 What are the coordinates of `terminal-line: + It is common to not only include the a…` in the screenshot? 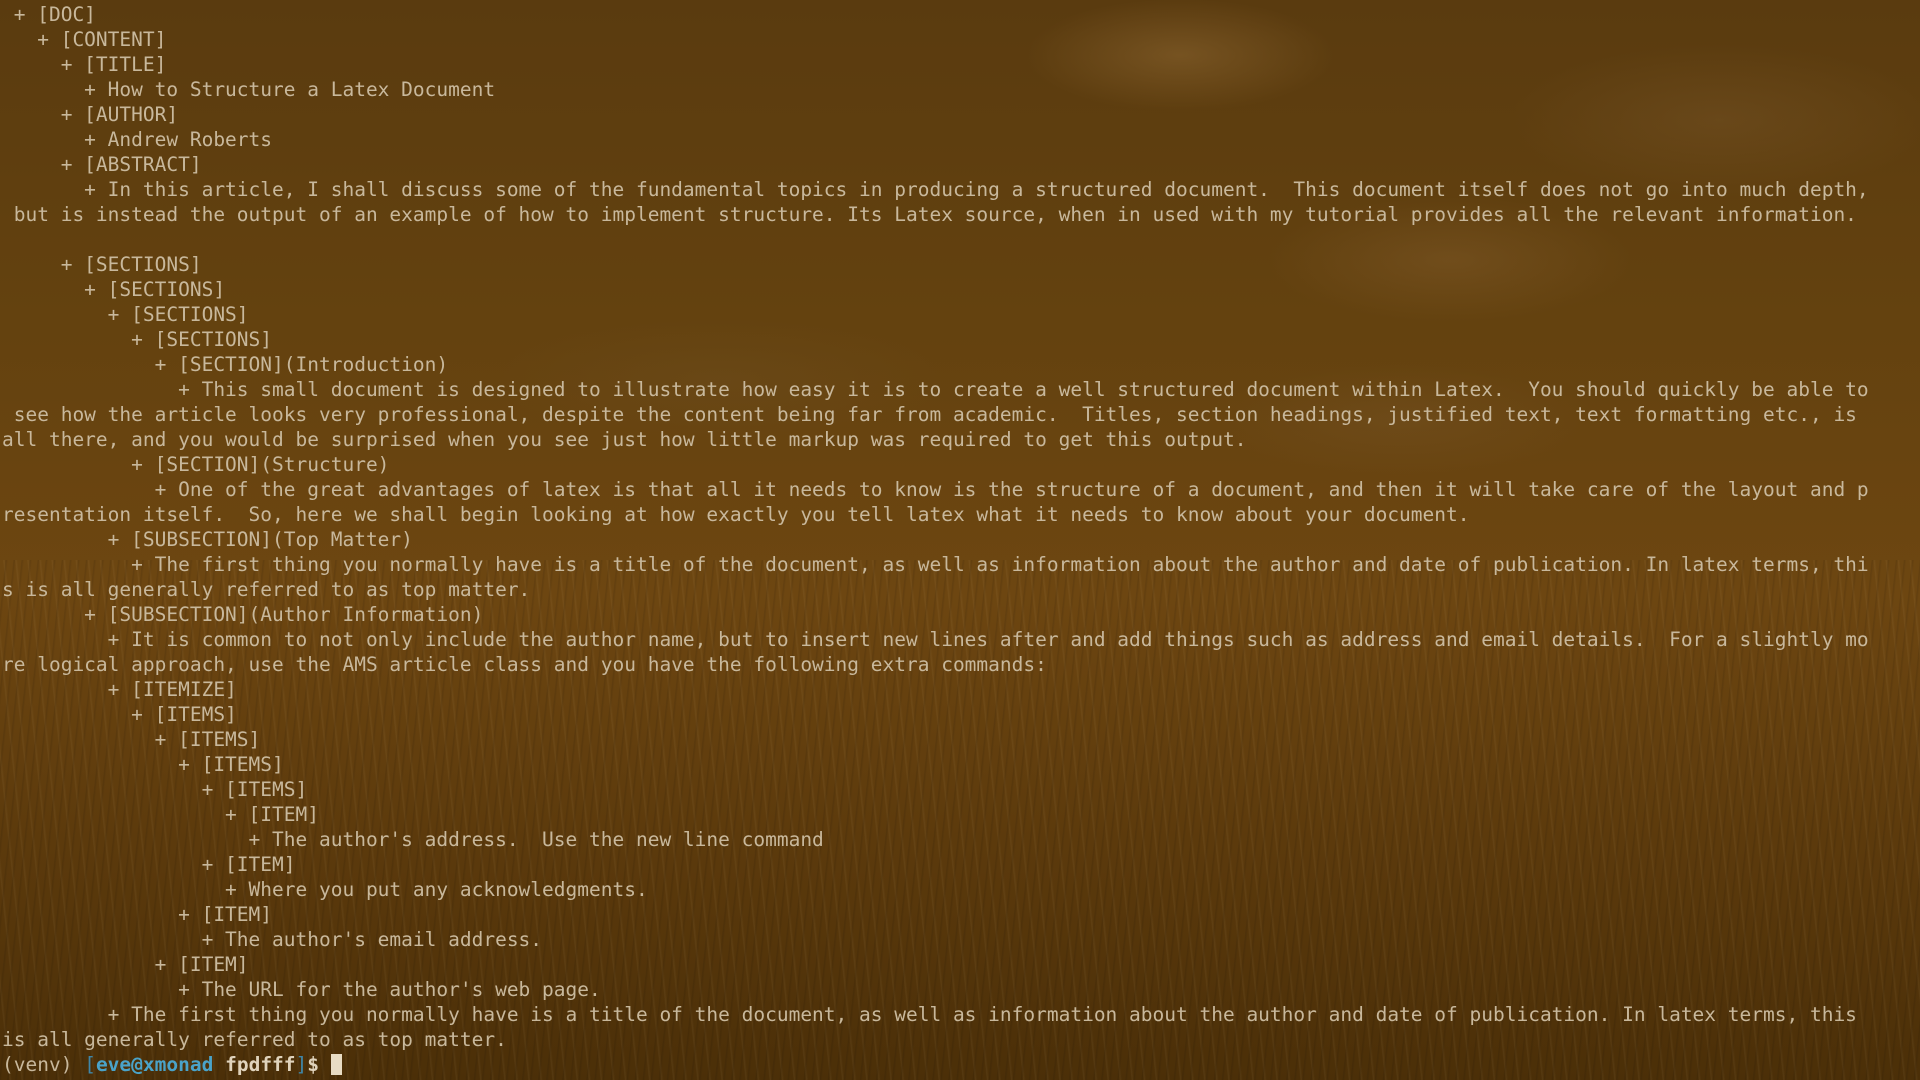 It's located at (935, 639).